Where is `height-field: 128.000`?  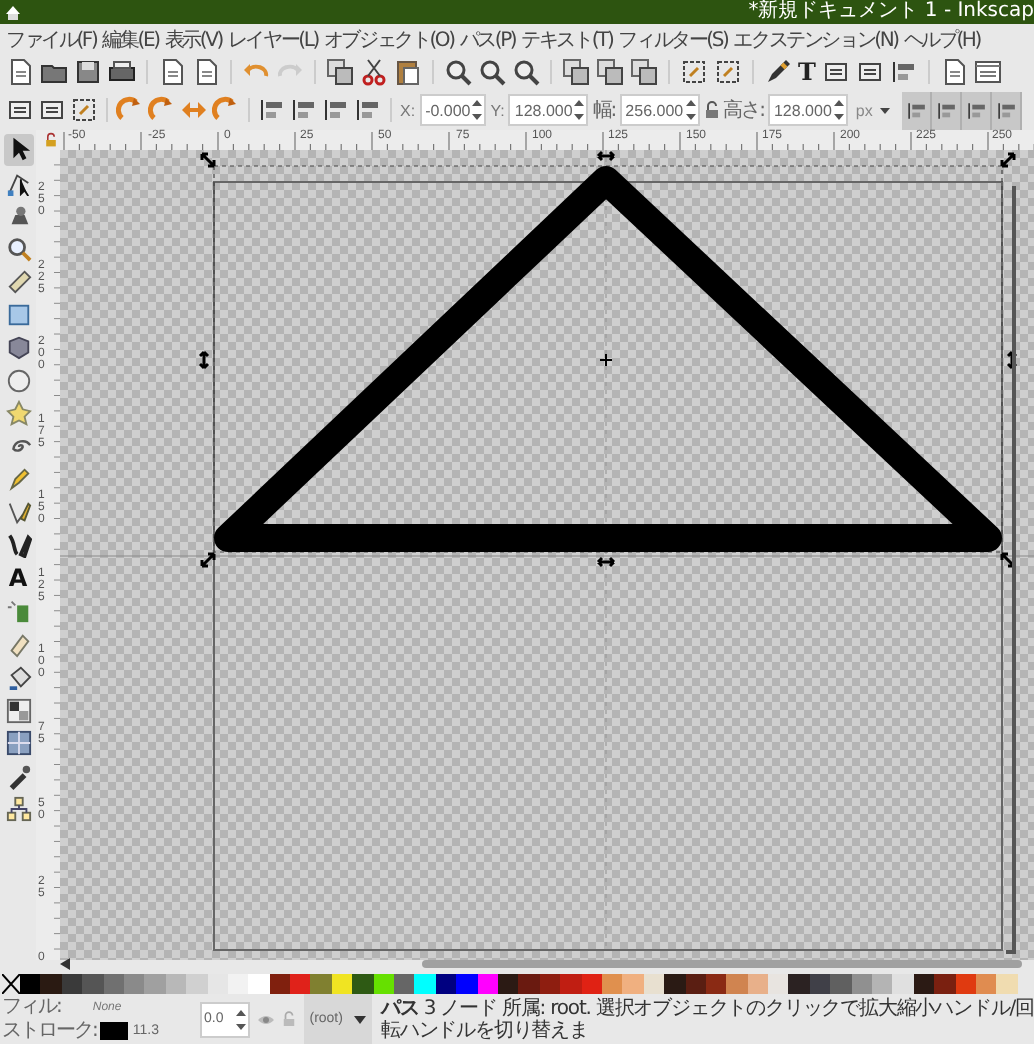
height-field: 128.000 is located at coordinates (807, 110).